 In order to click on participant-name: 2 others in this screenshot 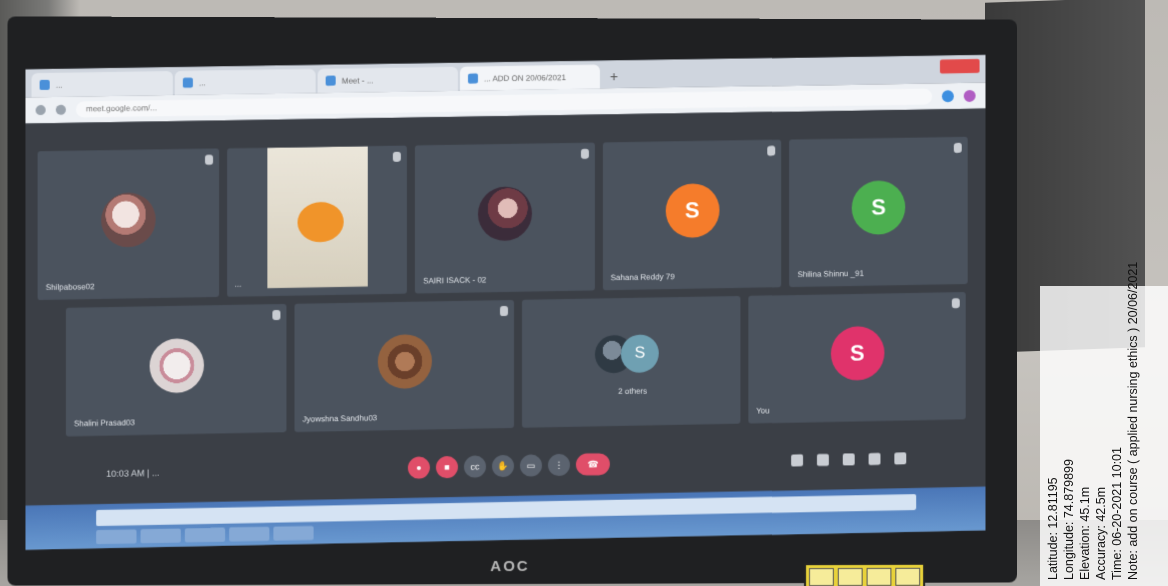, I will do `click(633, 391)`.